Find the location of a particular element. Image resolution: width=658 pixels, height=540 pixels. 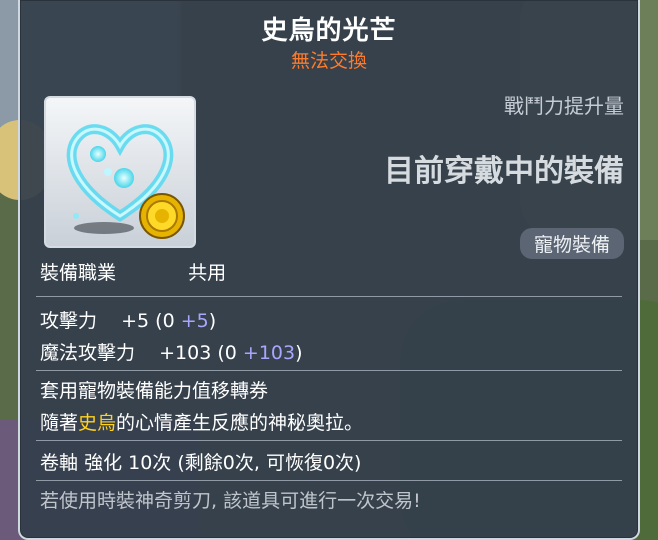

stat-total: +103 is located at coordinates (185, 353).